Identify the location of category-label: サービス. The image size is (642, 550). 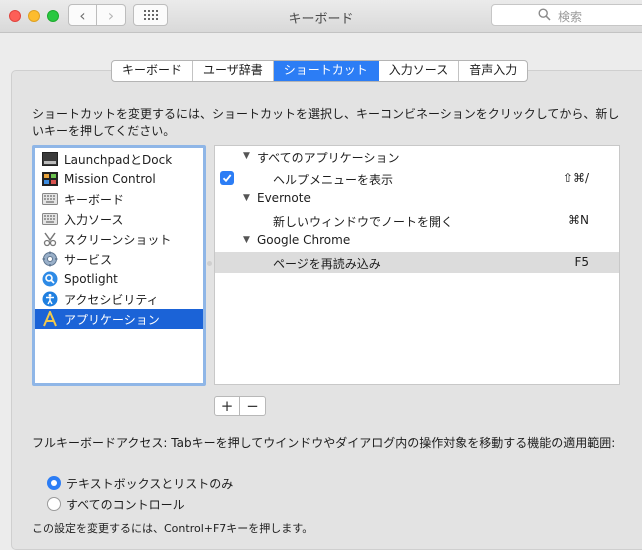
(88, 259).